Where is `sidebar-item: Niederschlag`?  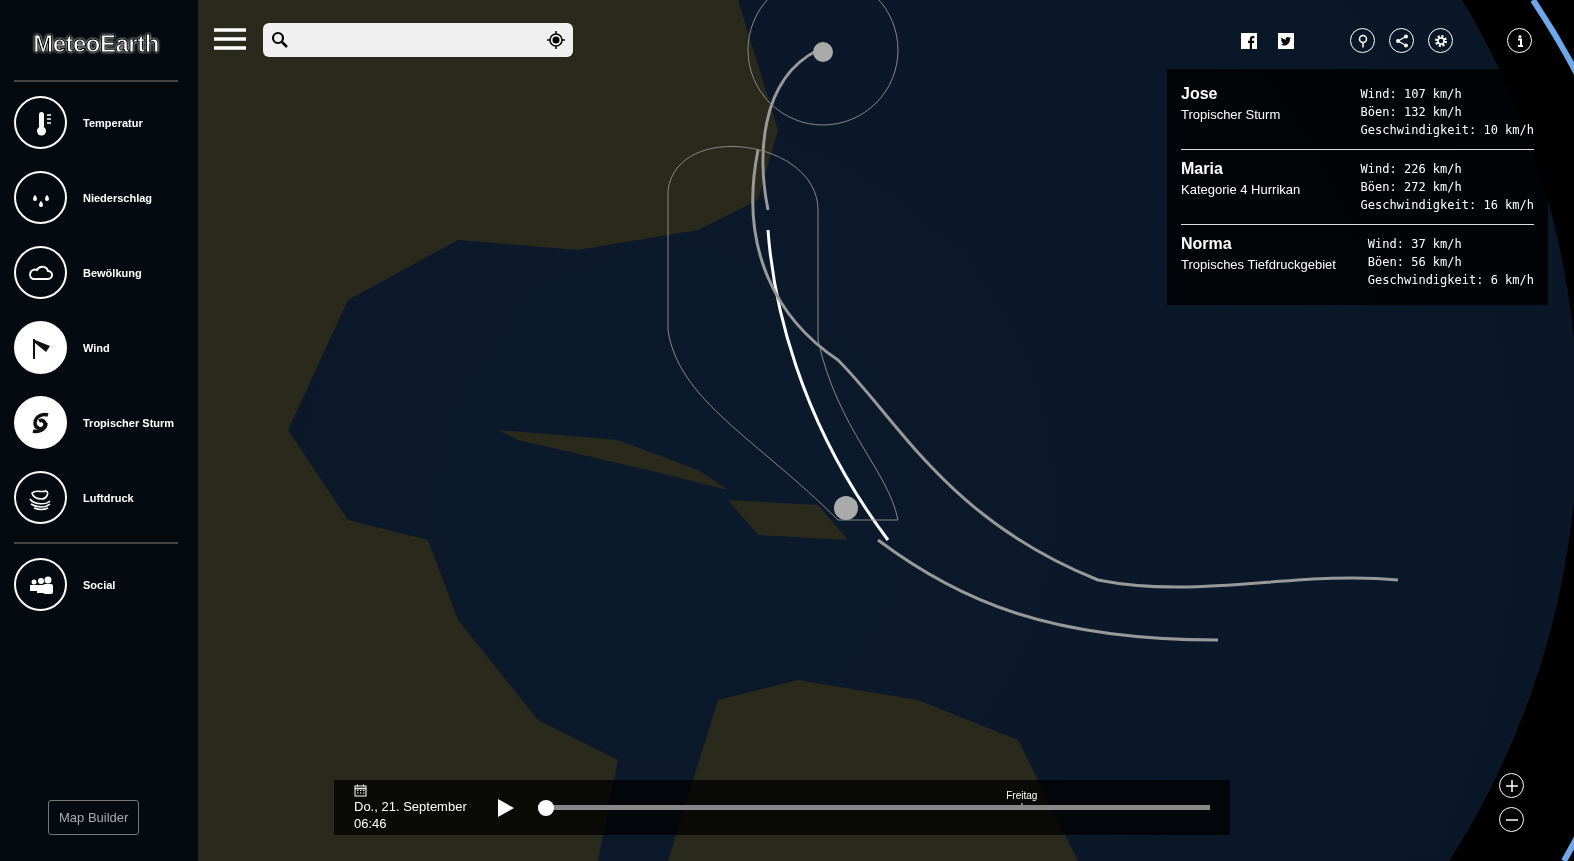 sidebar-item: Niederschlag is located at coordinates (96, 197).